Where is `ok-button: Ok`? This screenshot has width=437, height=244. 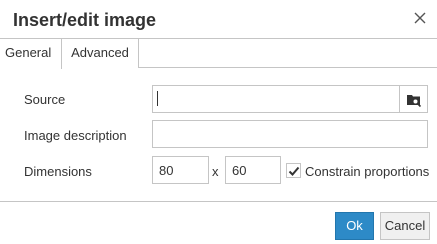 ok-button: Ok is located at coordinates (354, 226).